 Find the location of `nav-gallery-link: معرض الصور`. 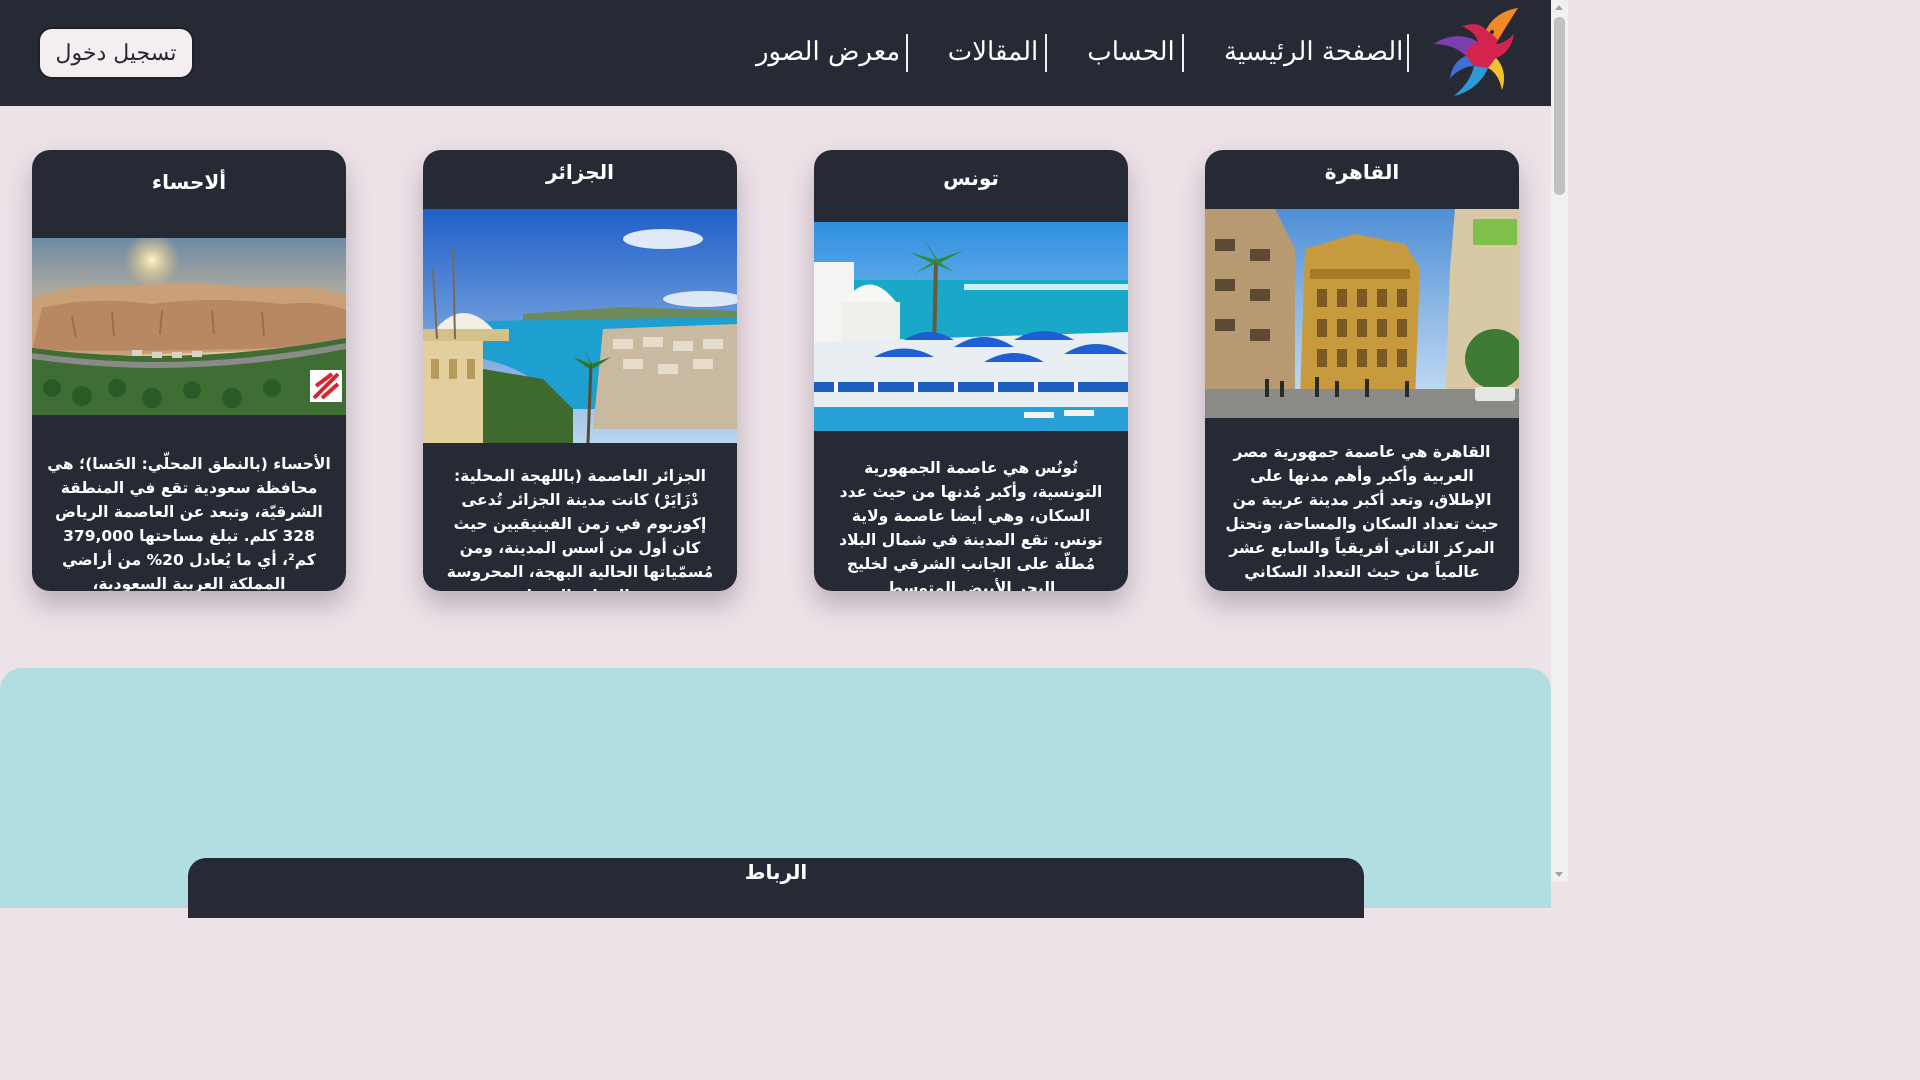

nav-gallery-link: معرض الصور is located at coordinates (828, 52).